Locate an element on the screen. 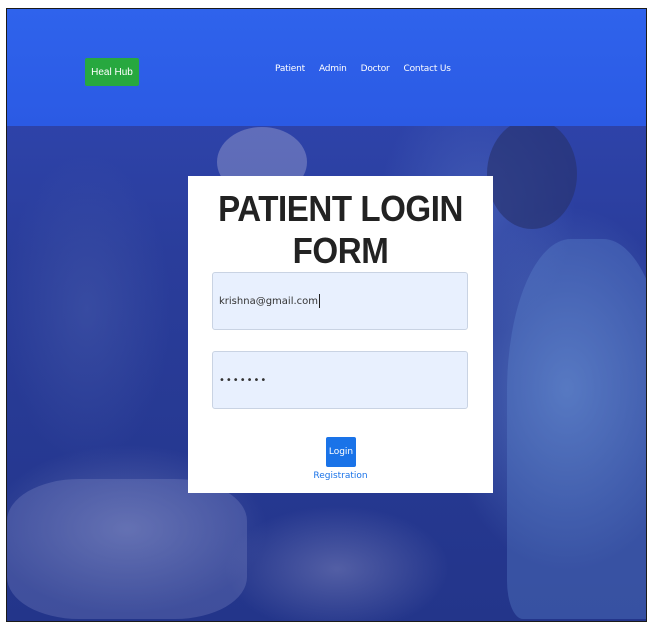 This screenshot has width=654, height=627. nav-link-doctor: Doctor is located at coordinates (375, 69).